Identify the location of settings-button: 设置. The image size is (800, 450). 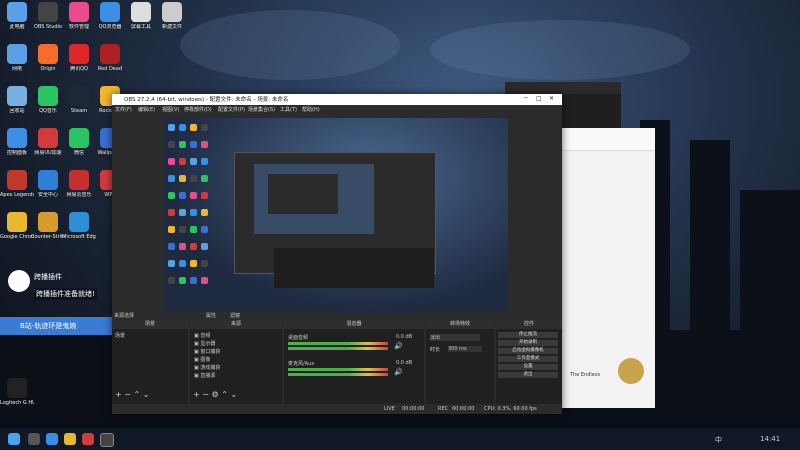
(528, 367).